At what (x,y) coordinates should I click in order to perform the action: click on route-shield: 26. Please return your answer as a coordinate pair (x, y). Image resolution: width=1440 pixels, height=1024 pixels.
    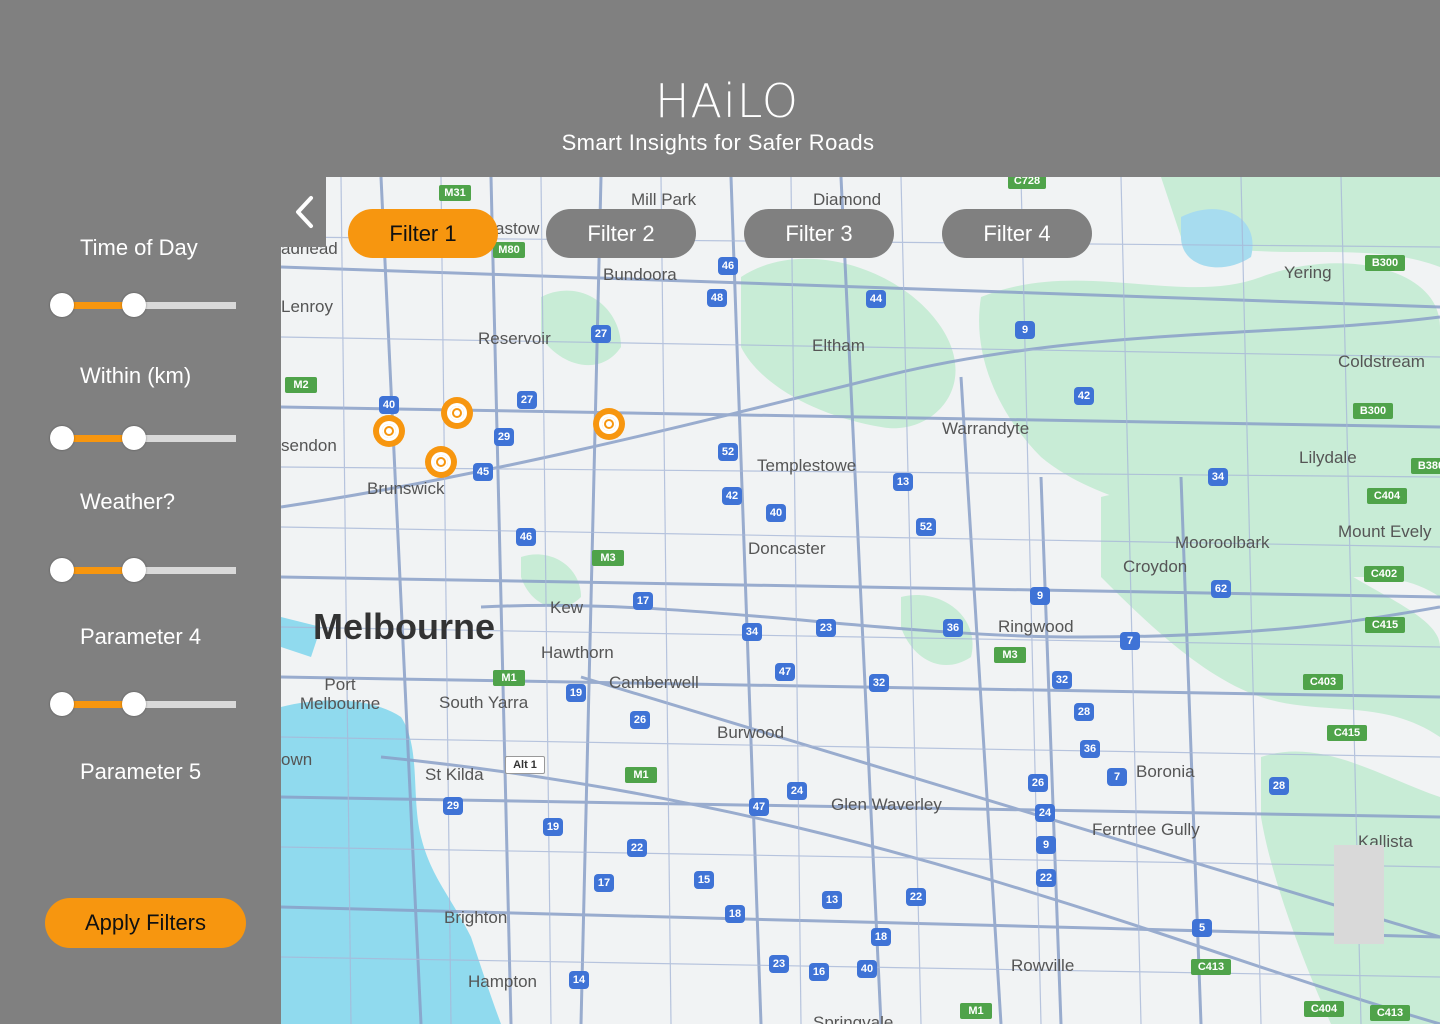
    Looking at the image, I should click on (640, 720).